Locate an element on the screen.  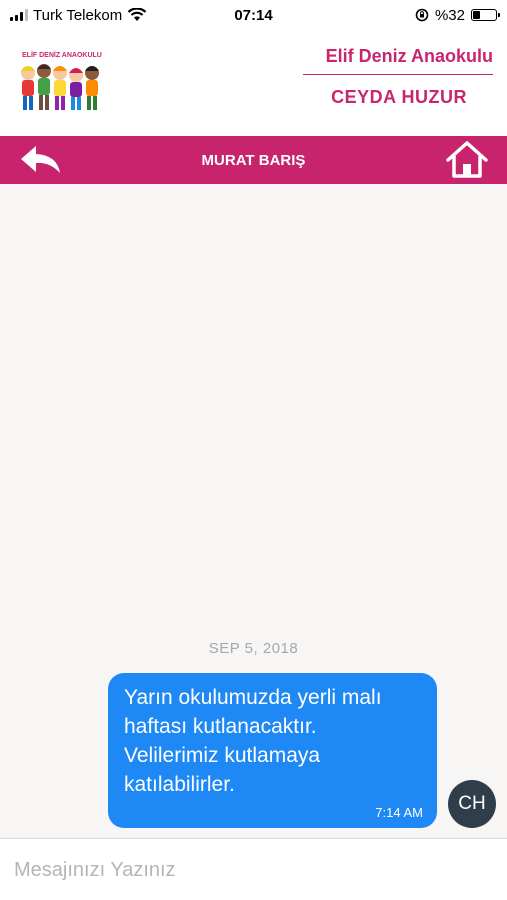
logo-text: ELİF DENİZ ANAOKULU is located at coordinates (62, 55).